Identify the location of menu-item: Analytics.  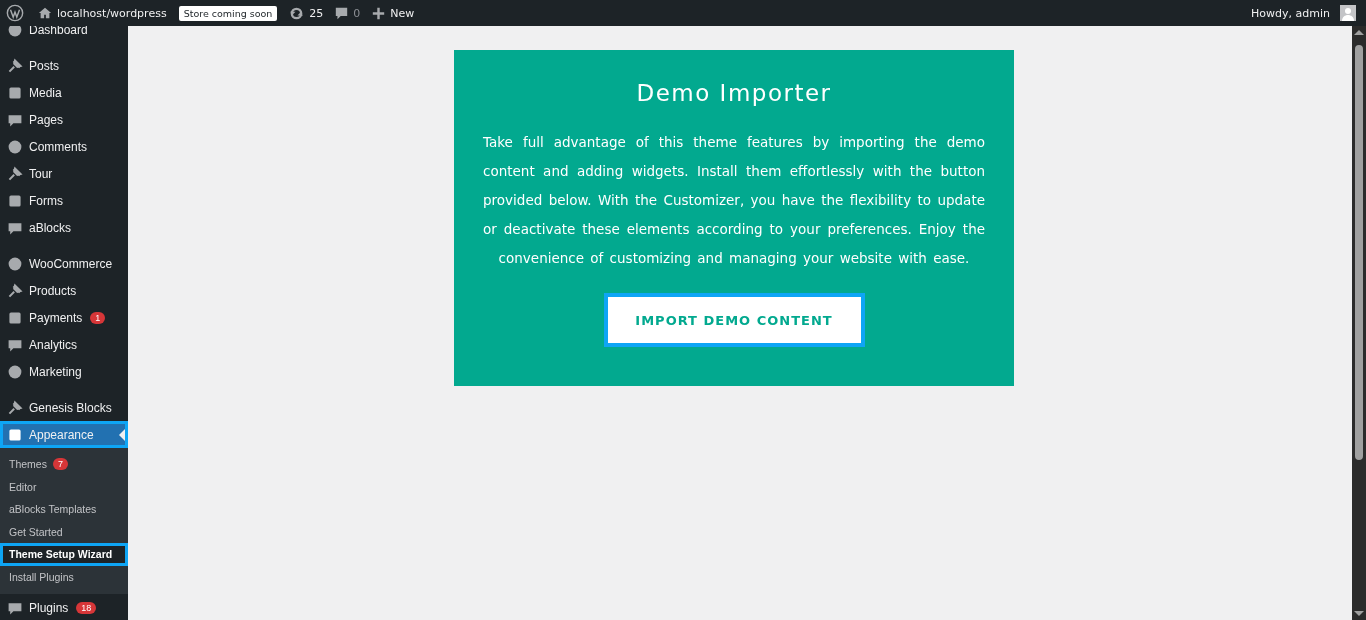
(64, 344).